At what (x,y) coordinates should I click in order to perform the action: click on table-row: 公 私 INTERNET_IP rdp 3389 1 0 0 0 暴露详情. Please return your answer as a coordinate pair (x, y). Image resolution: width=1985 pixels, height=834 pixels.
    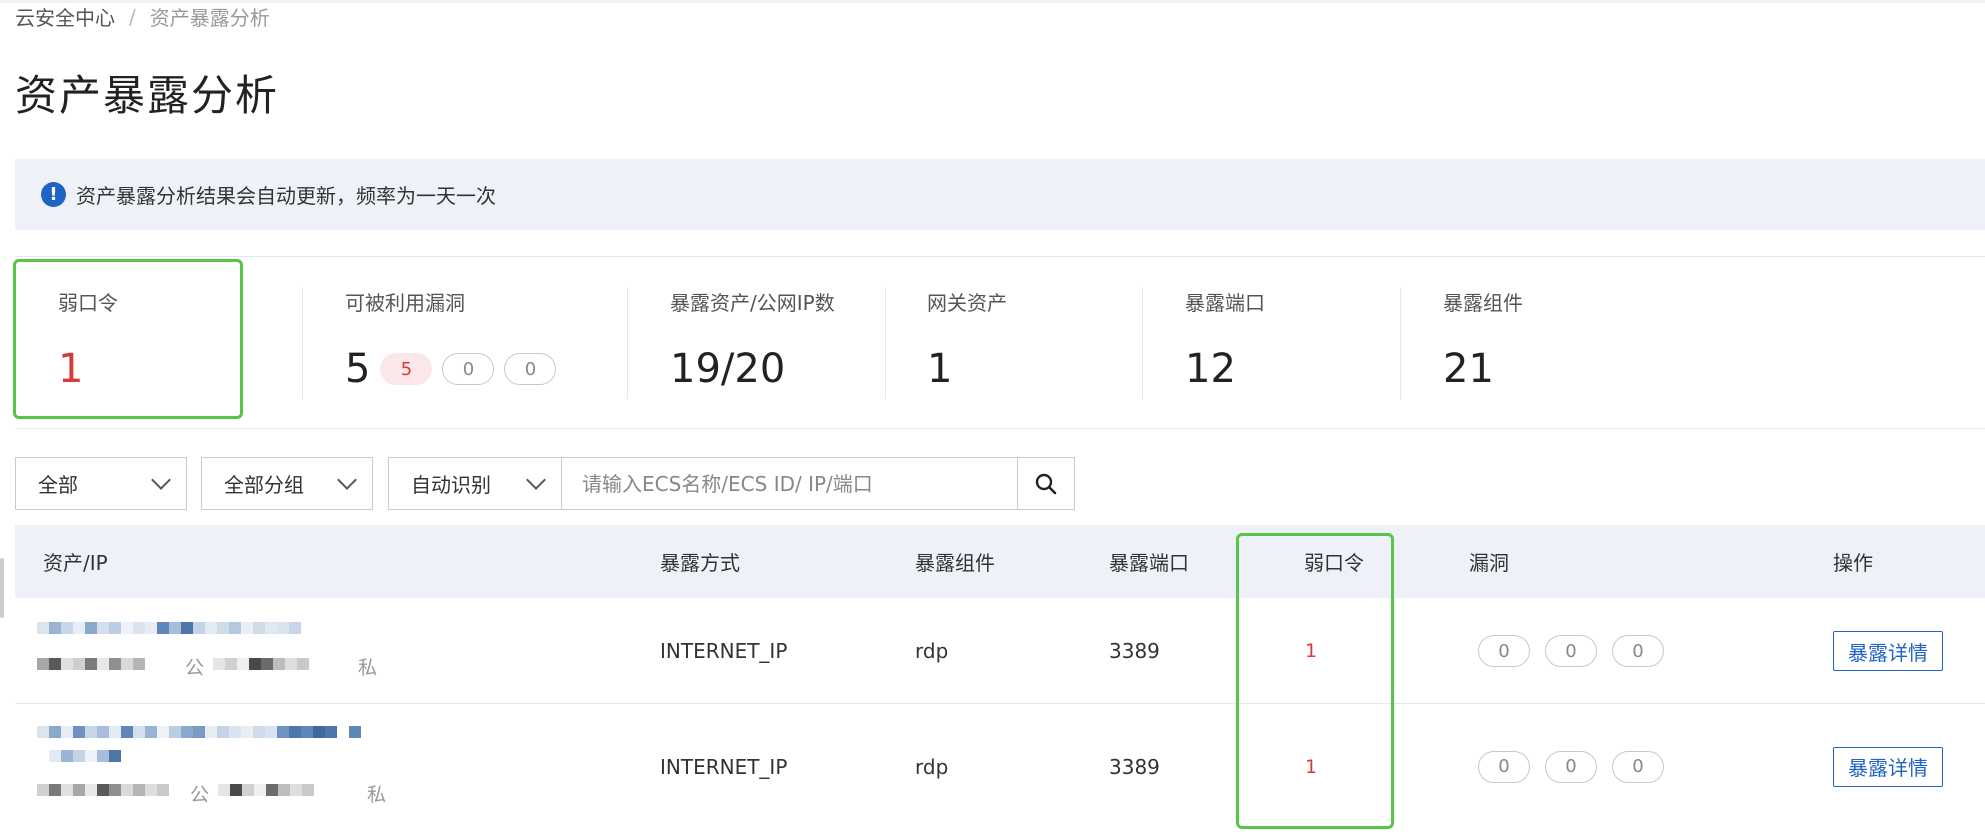
    Looking at the image, I should click on (1000, 651).